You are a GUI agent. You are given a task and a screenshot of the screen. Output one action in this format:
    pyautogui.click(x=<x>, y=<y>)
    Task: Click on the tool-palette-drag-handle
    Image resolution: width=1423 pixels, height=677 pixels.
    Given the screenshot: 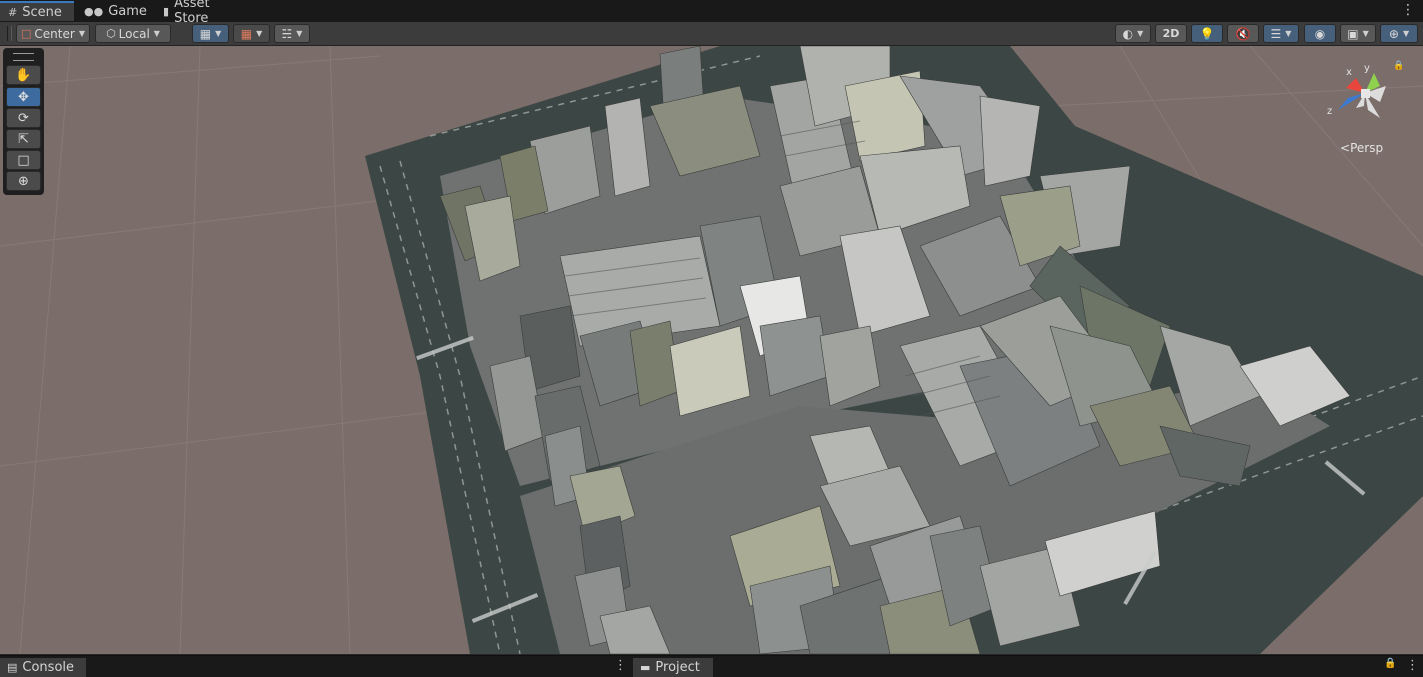 What is the action you would take?
    pyautogui.click(x=23, y=57)
    